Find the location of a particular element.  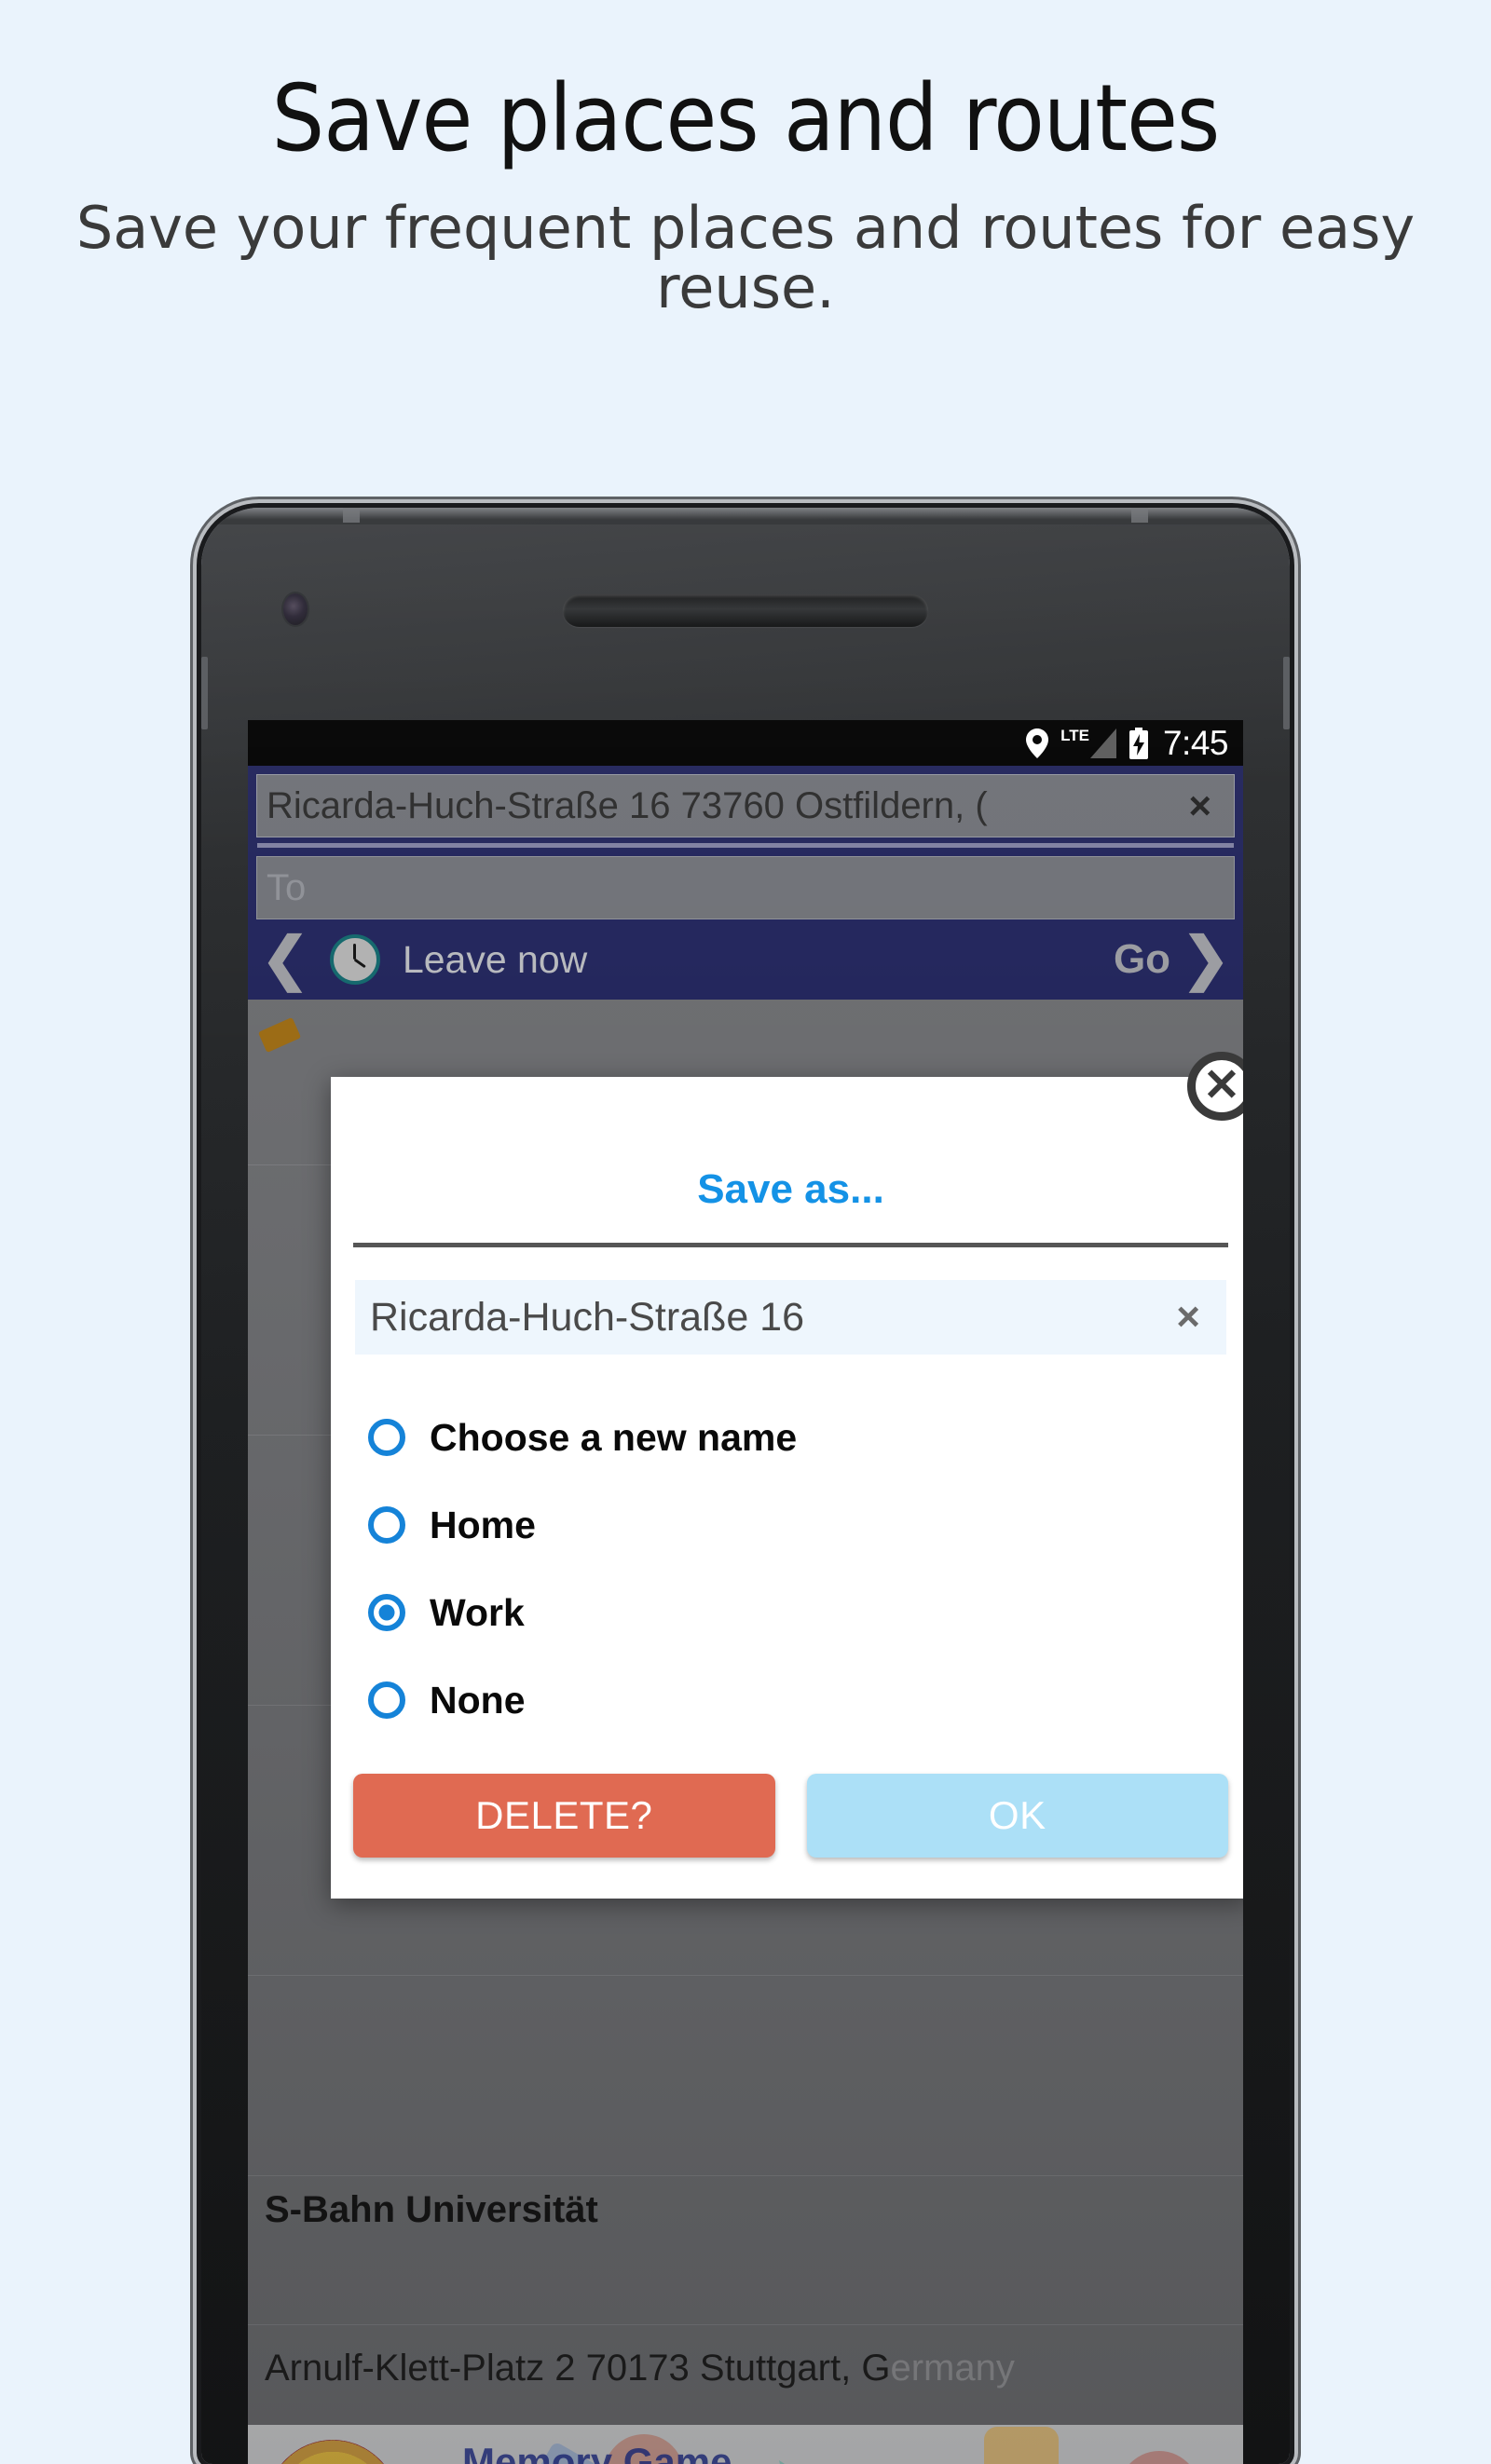

result-address-main: Arnulf-Klett-Platz 2 70173 Stuttgart, G is located at coordinates (578, 2368).